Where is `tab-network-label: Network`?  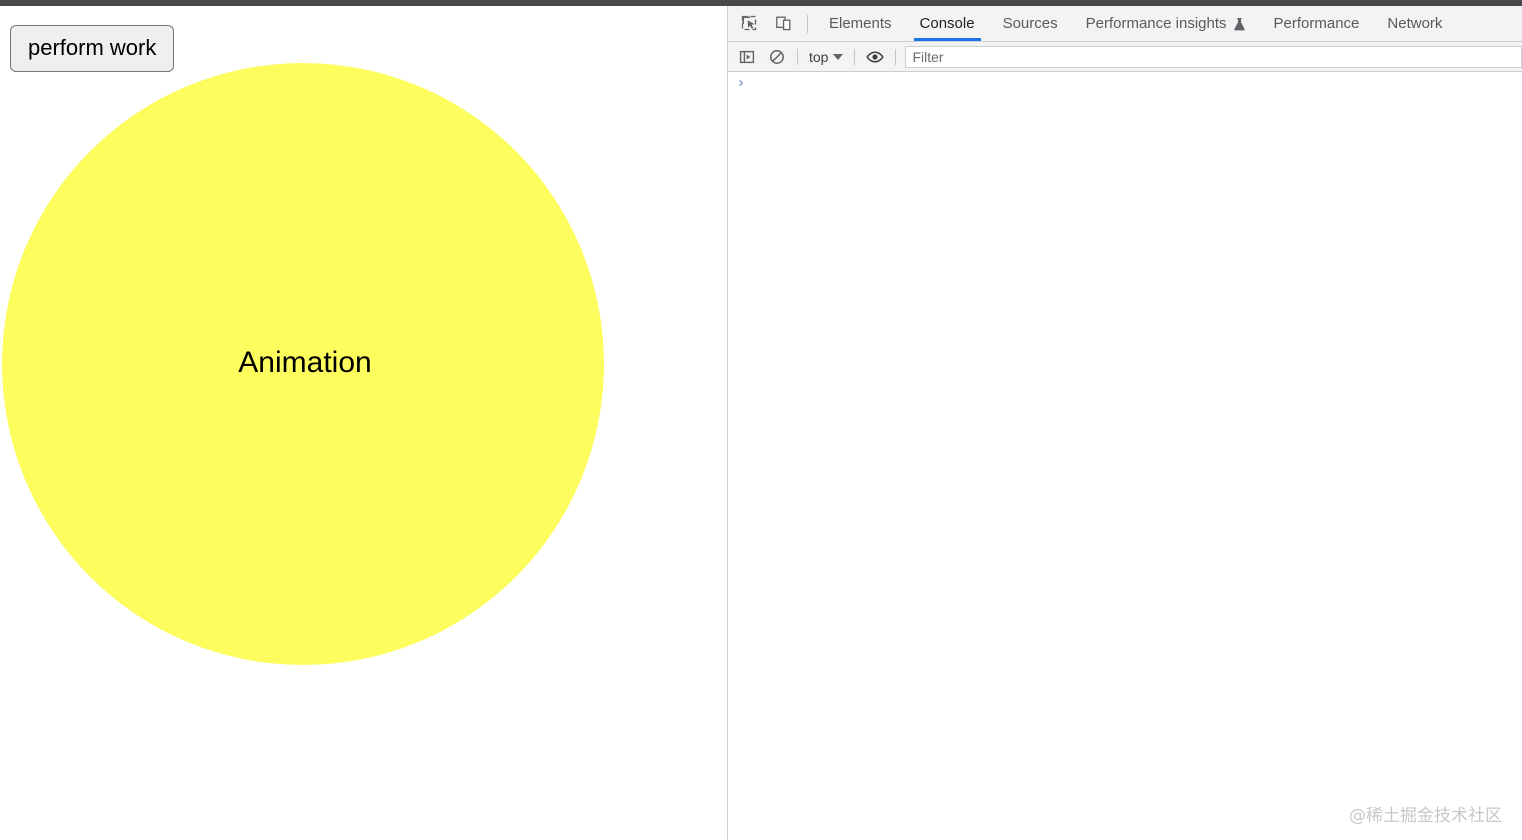
tab-network-label: Network is located at coordinates (1415, 23).